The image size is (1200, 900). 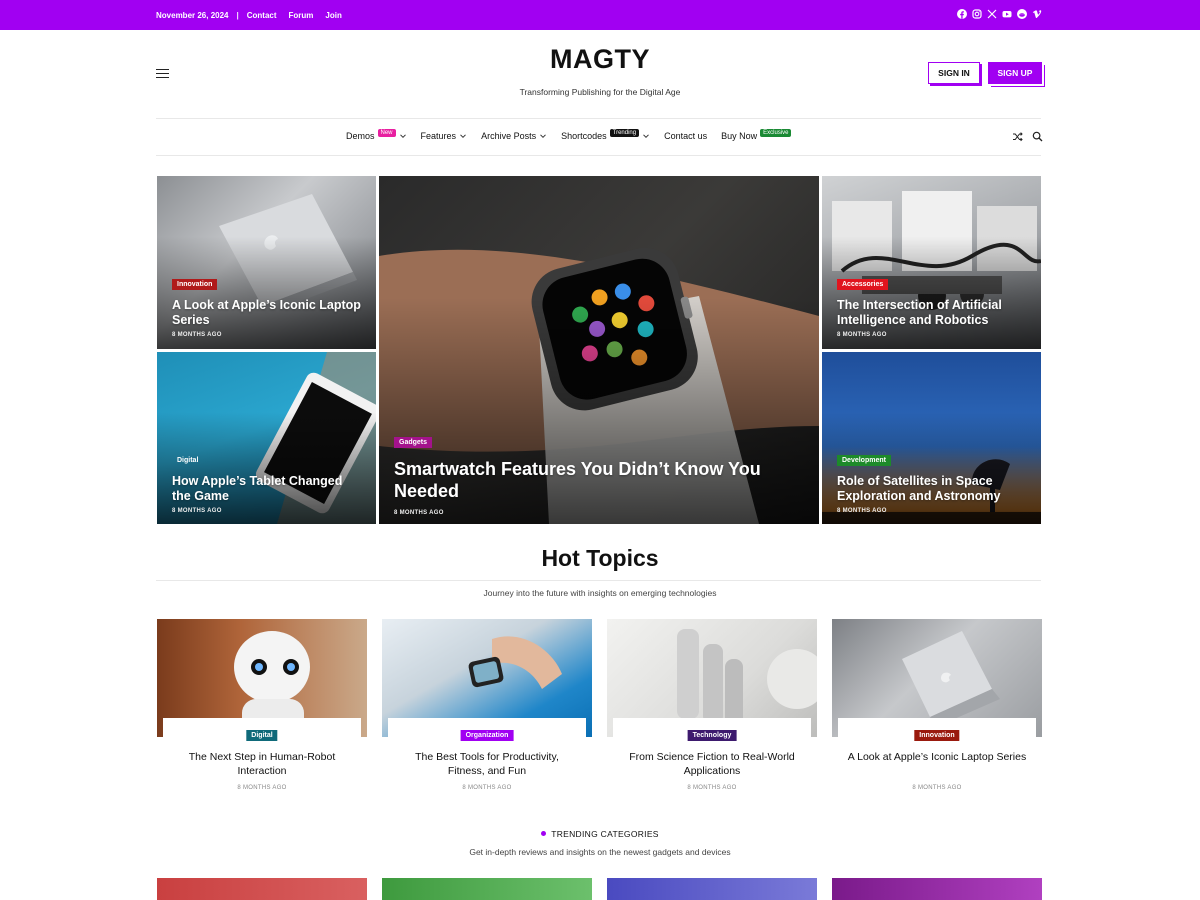 What do you see at coordinates (776, 133) in the screenshot?
I see `nav-badge: Exclusive` at bounding box center [776, 133].